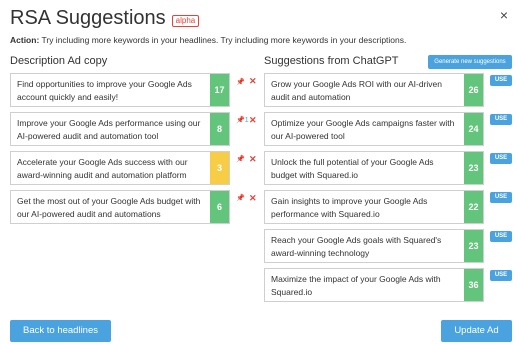 This screenshot has width=518, height=344. I want to click on score-badge: 24, so click(473, 129).